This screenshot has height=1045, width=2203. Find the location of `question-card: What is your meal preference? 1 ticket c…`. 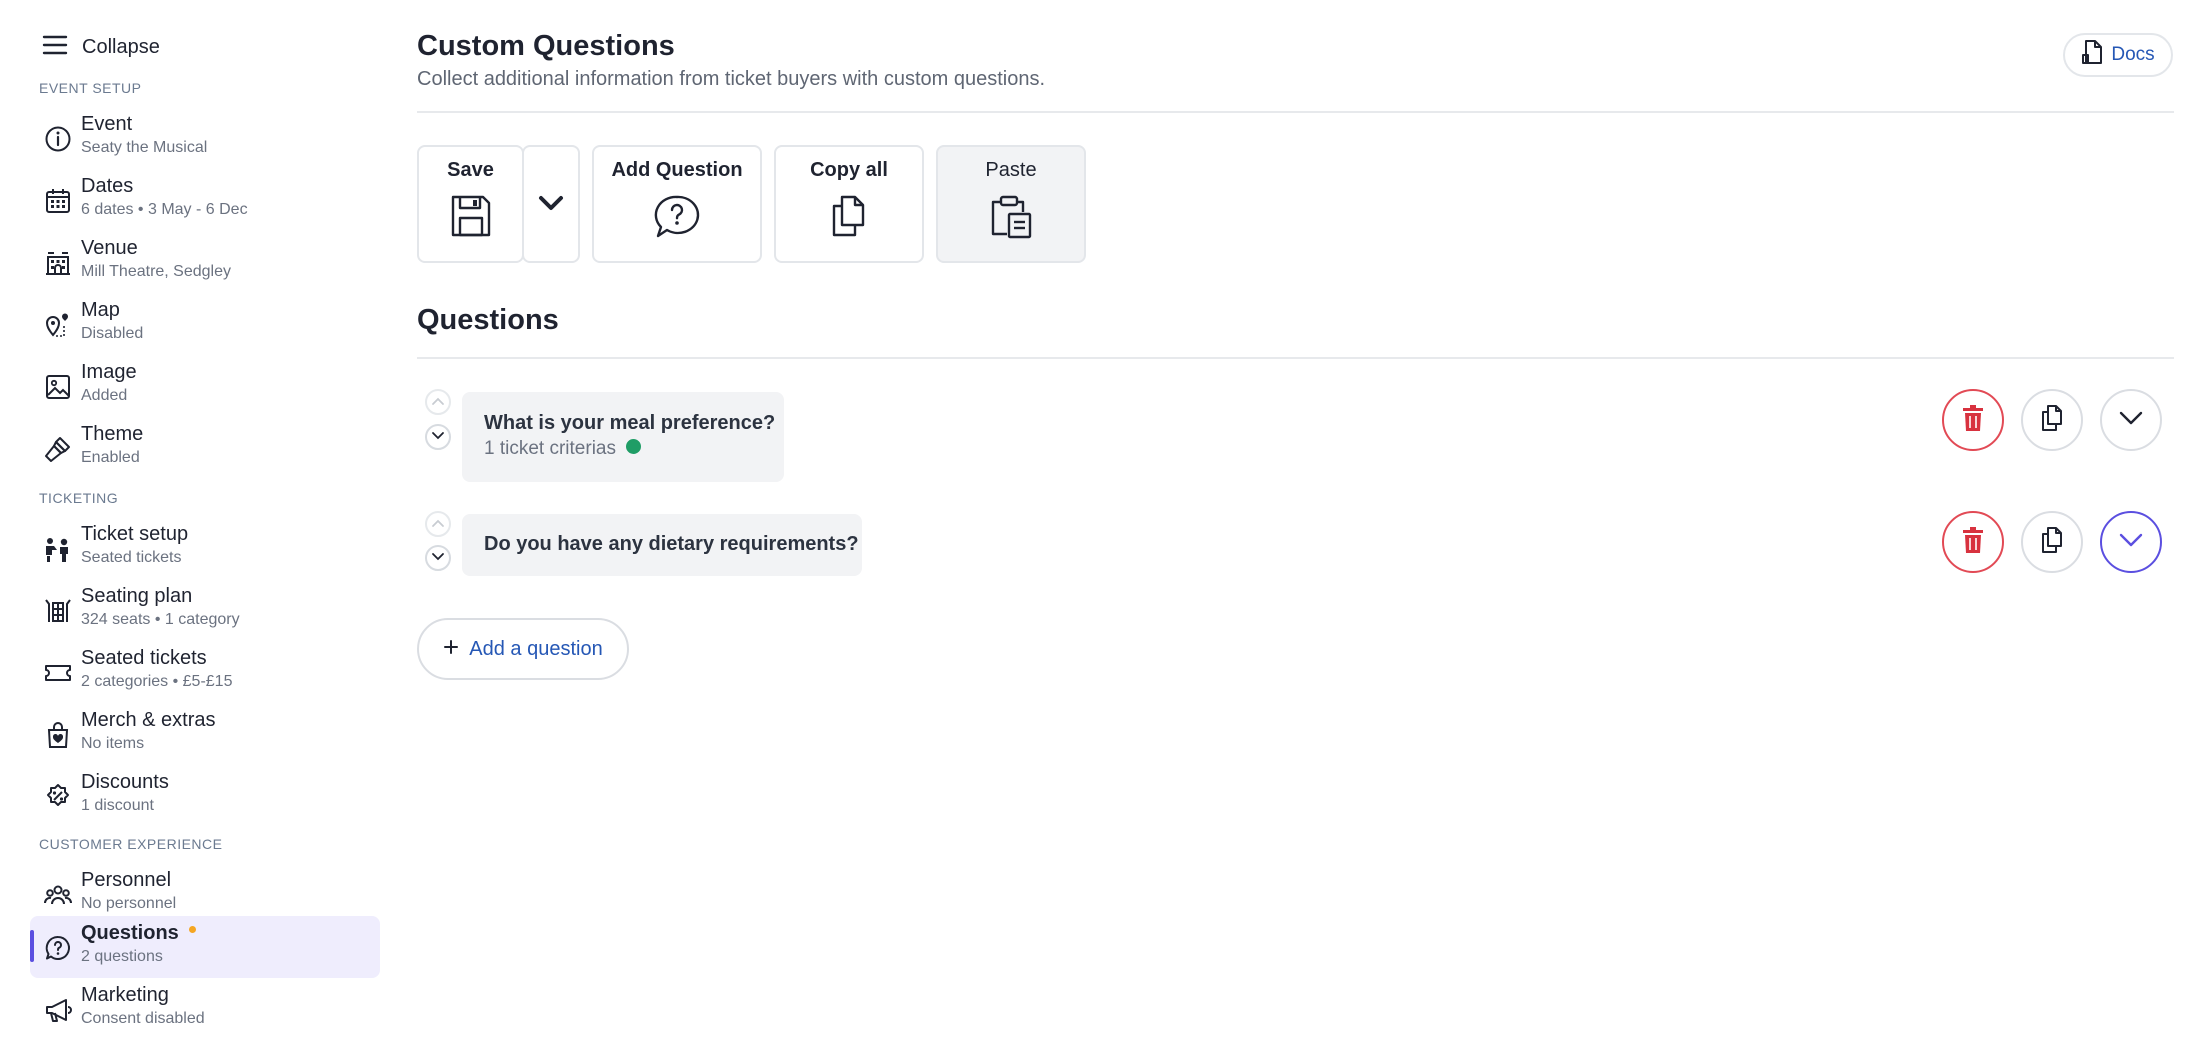

question-card: What is your meal preference? 1 ticket c… is located at coordinates (623, 437).